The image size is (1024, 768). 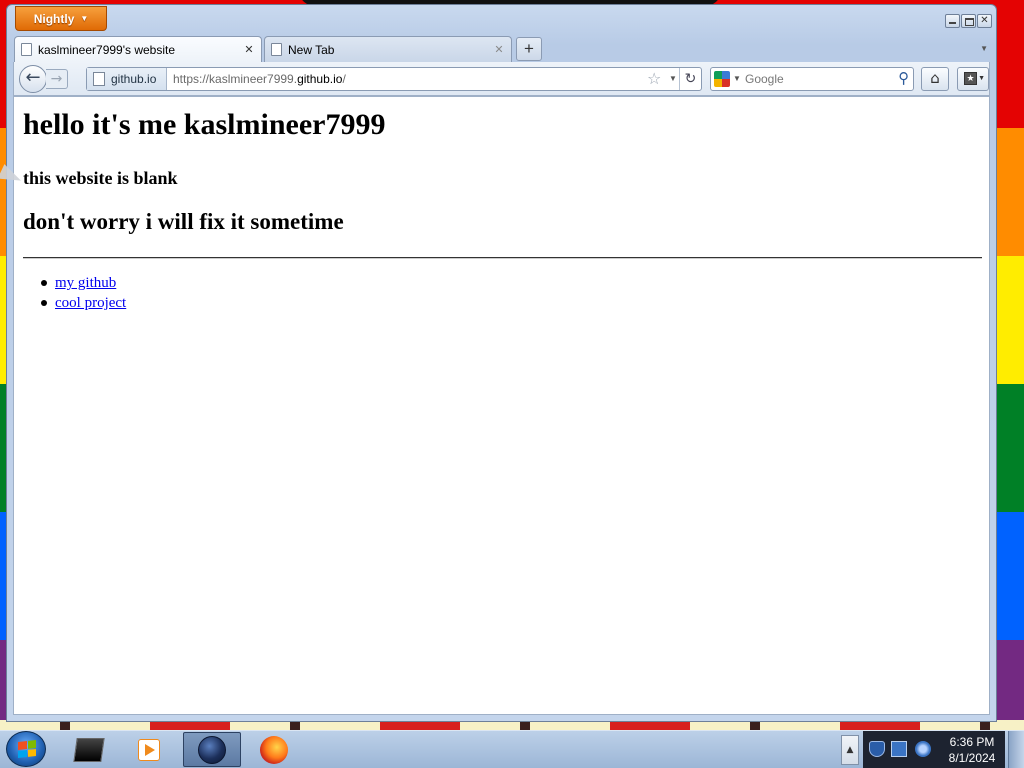 What do you see at coordinates (764, 79) in the screenshot?
I see `search-input: Google` at bounding box center [764, 79].